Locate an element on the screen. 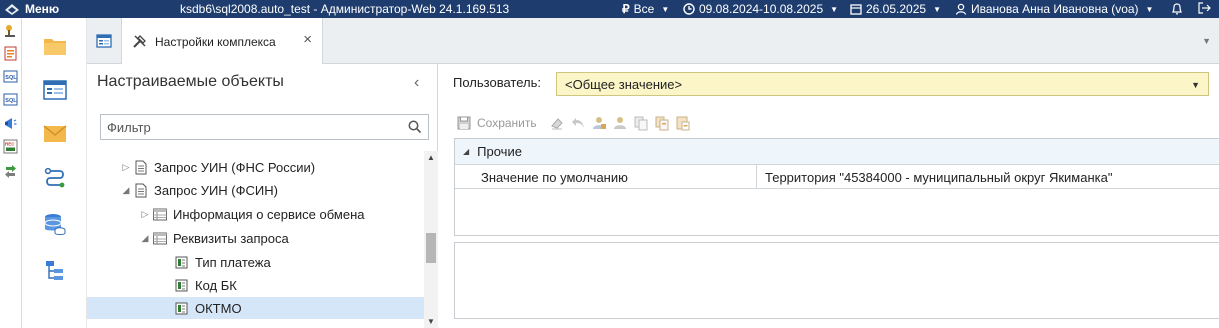 This screenshot has height=328, width=1219. tree-item-label: Реквизиты запроса is located at coordinates (231, 238).